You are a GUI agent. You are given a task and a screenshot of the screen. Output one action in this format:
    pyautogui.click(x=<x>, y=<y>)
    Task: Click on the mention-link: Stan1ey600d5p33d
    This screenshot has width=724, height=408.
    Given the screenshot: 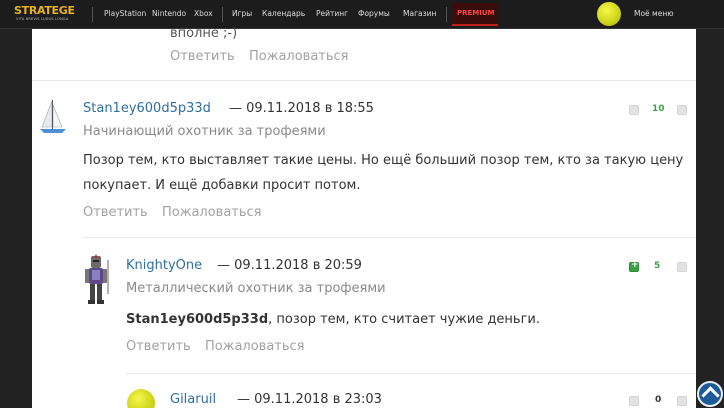 What is the action you would take?
    pyautogui.click(x=197, y=319)
    